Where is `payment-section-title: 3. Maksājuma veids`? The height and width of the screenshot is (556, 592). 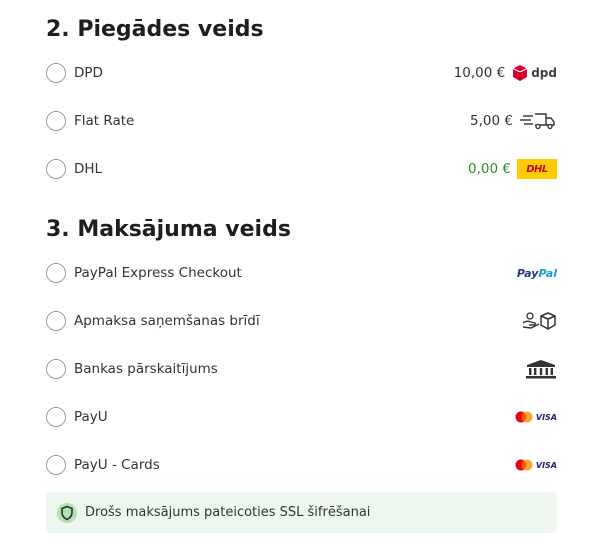 payment-section-title: 3. Maksājuma veids is located at coordinates (168, 229).